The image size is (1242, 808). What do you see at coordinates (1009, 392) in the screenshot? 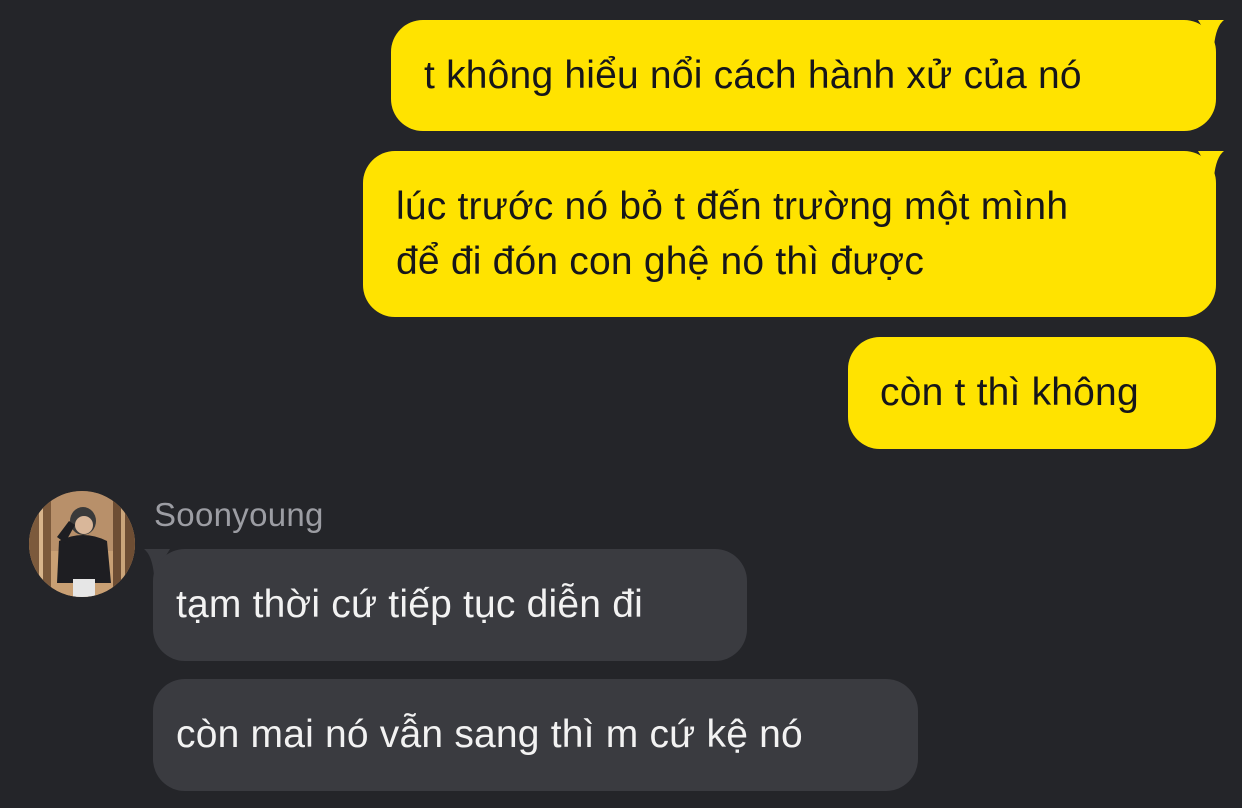
I see `message-text: còn t thì không` at bounding box center [1009, 392].